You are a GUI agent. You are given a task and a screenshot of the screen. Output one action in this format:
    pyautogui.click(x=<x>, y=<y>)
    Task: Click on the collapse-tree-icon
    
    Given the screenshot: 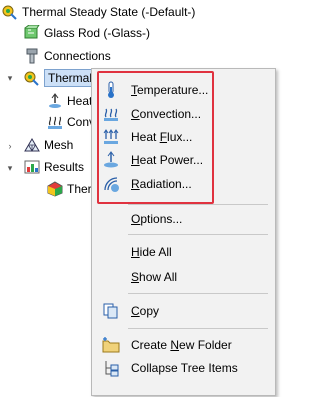 What is the action you would take?
    pyautogui.click(x=111, y=368)
    